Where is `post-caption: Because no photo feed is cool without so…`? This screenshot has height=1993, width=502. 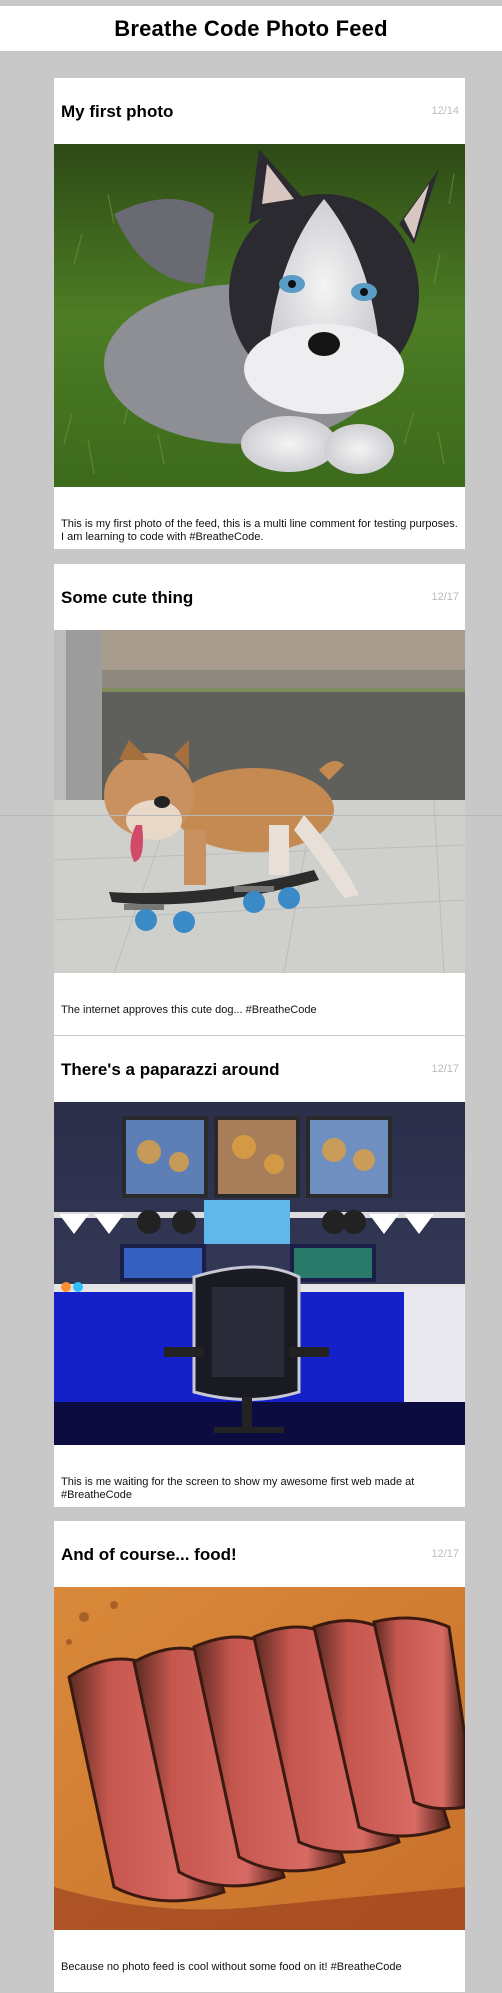 post-caption: Because no photo feed is cool without so… is located at coordinates (231, 1967).